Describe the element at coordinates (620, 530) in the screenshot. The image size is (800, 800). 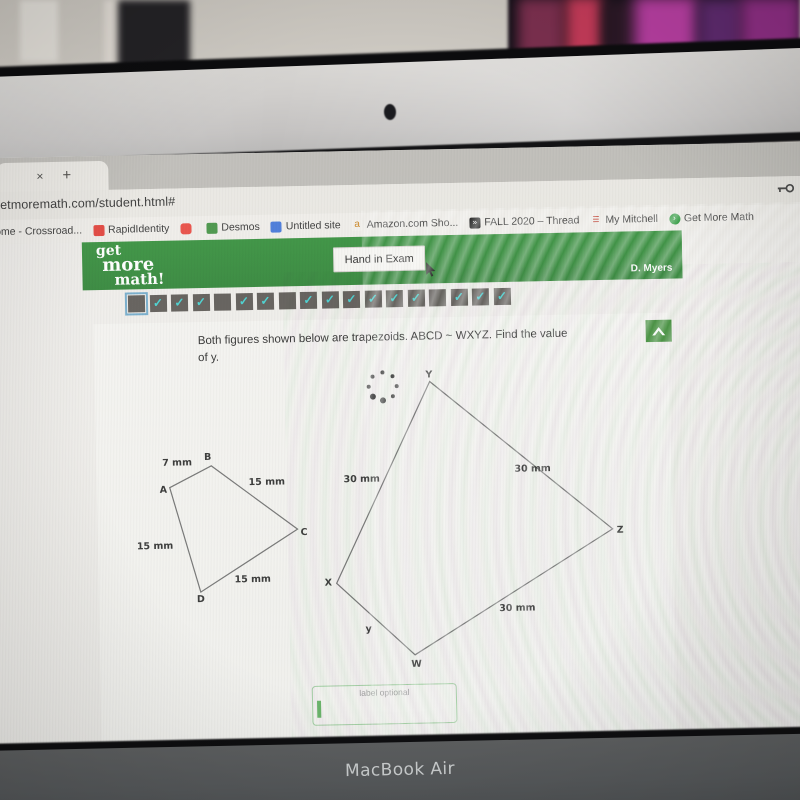
I see `vertex-label-z: Z` at that location.